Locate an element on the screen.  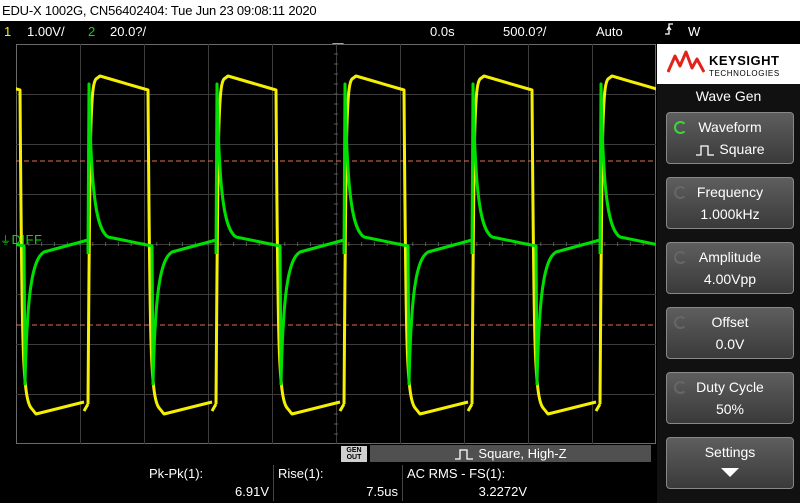
trigger-source: W is located at coordinates (694, 32).